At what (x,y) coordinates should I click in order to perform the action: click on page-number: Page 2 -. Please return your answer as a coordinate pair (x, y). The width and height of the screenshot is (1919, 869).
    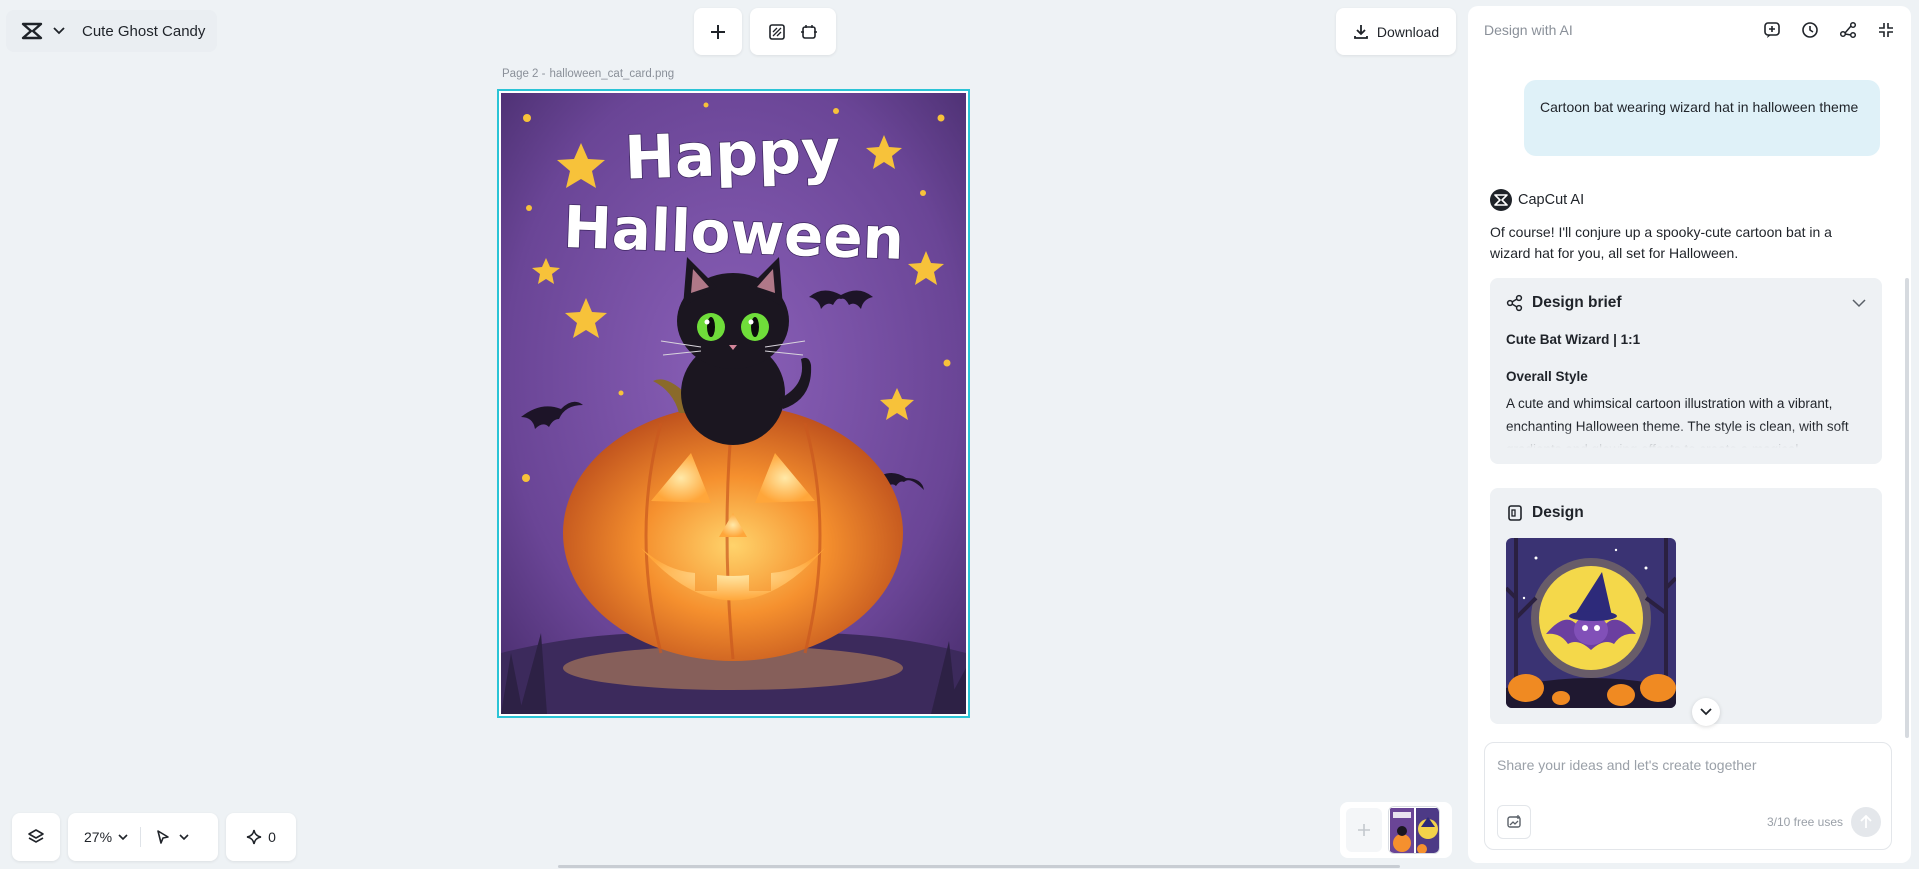
    Looking at the image, I should click on (524, 74).